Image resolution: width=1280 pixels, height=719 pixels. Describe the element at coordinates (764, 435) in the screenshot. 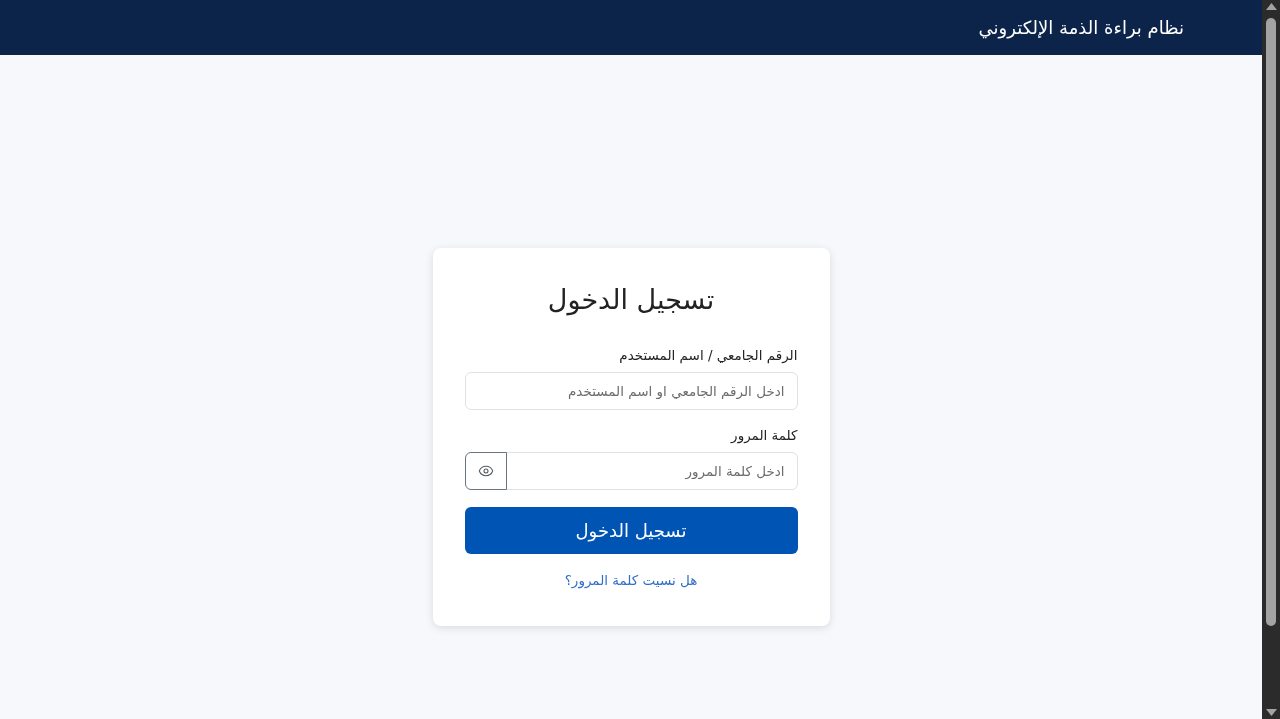

I see `field-label: كلمة المرور` at that location.